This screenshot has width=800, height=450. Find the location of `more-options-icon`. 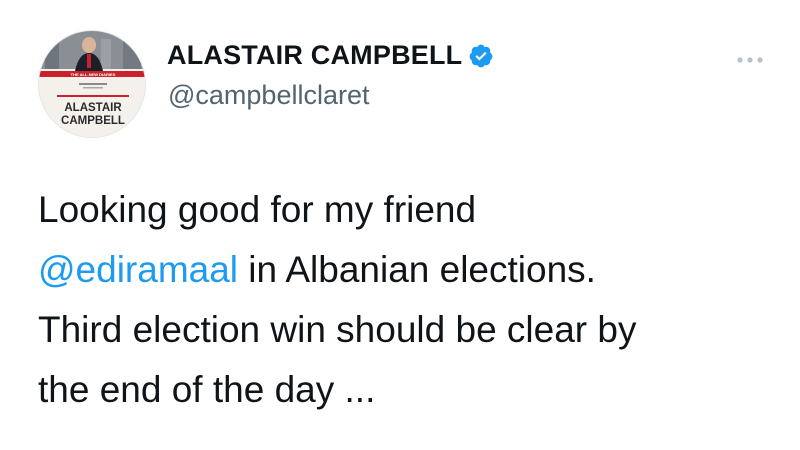

more-options-icon is located at coordinates (750, 57).